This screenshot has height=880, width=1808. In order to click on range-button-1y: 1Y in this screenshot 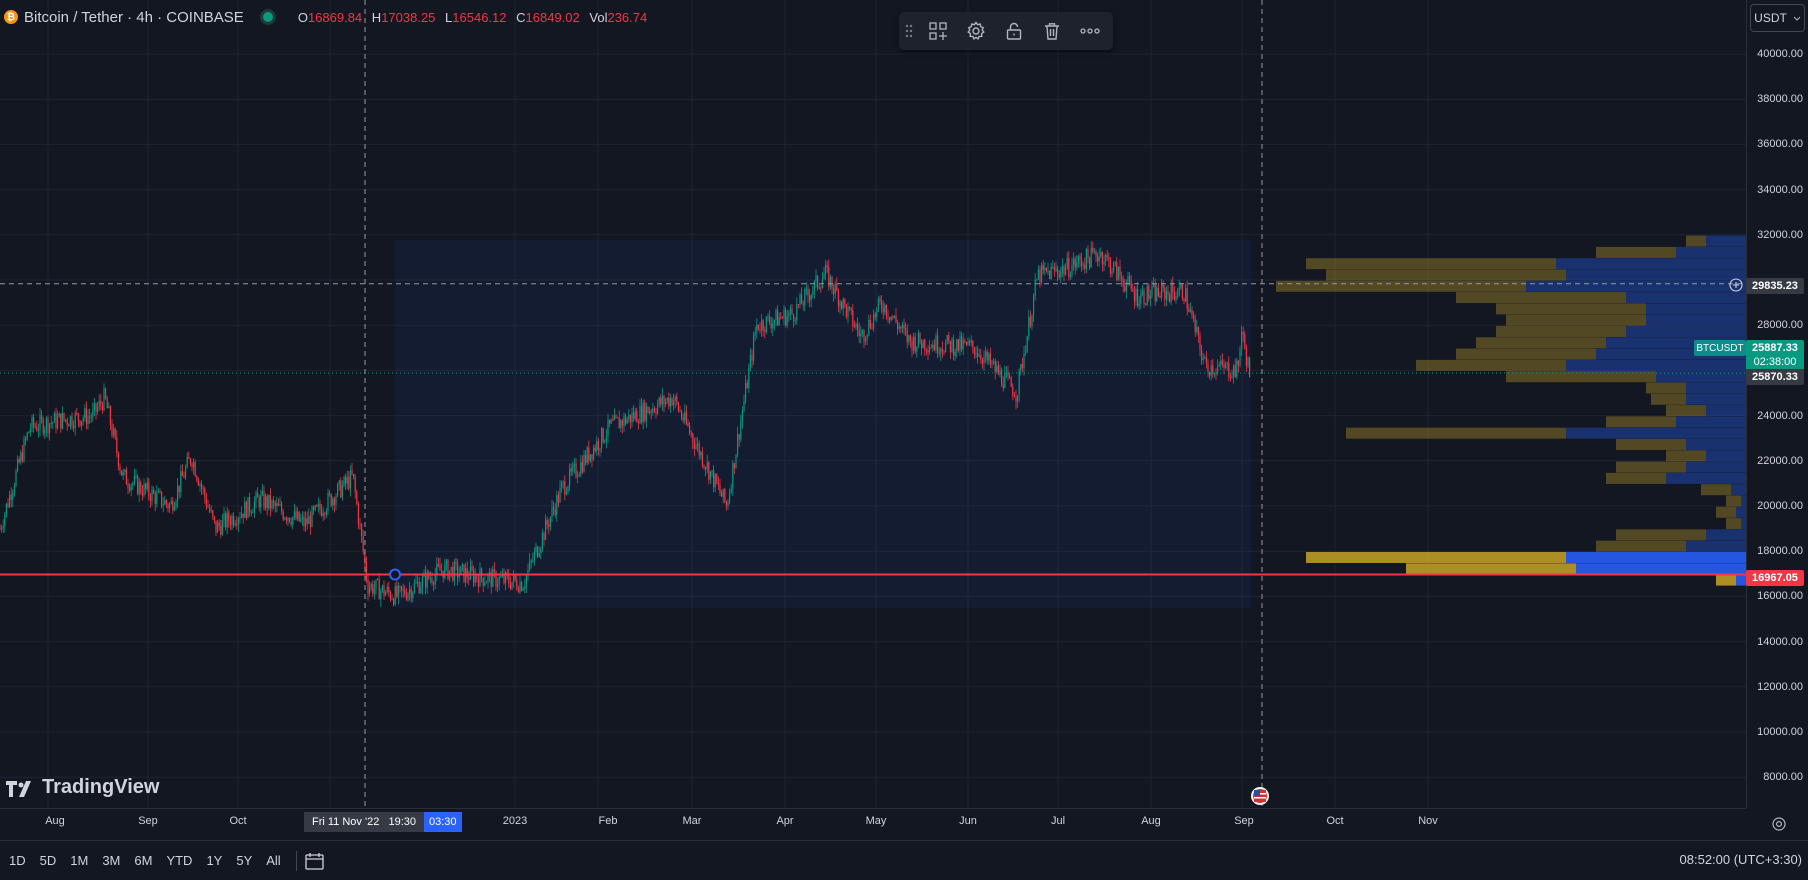, I will do `click(214, 860)`.